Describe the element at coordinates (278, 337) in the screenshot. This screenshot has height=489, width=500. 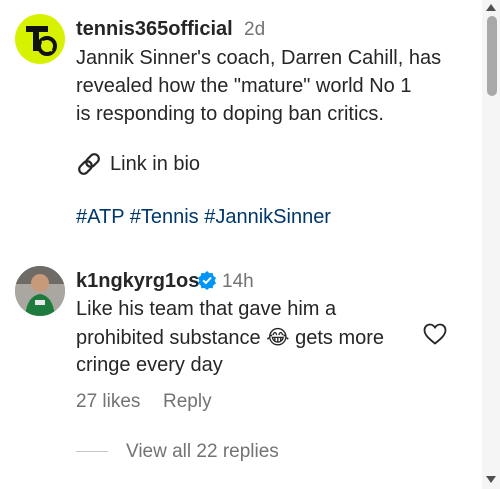
I see `laughing-emoji: 😂` at that location.